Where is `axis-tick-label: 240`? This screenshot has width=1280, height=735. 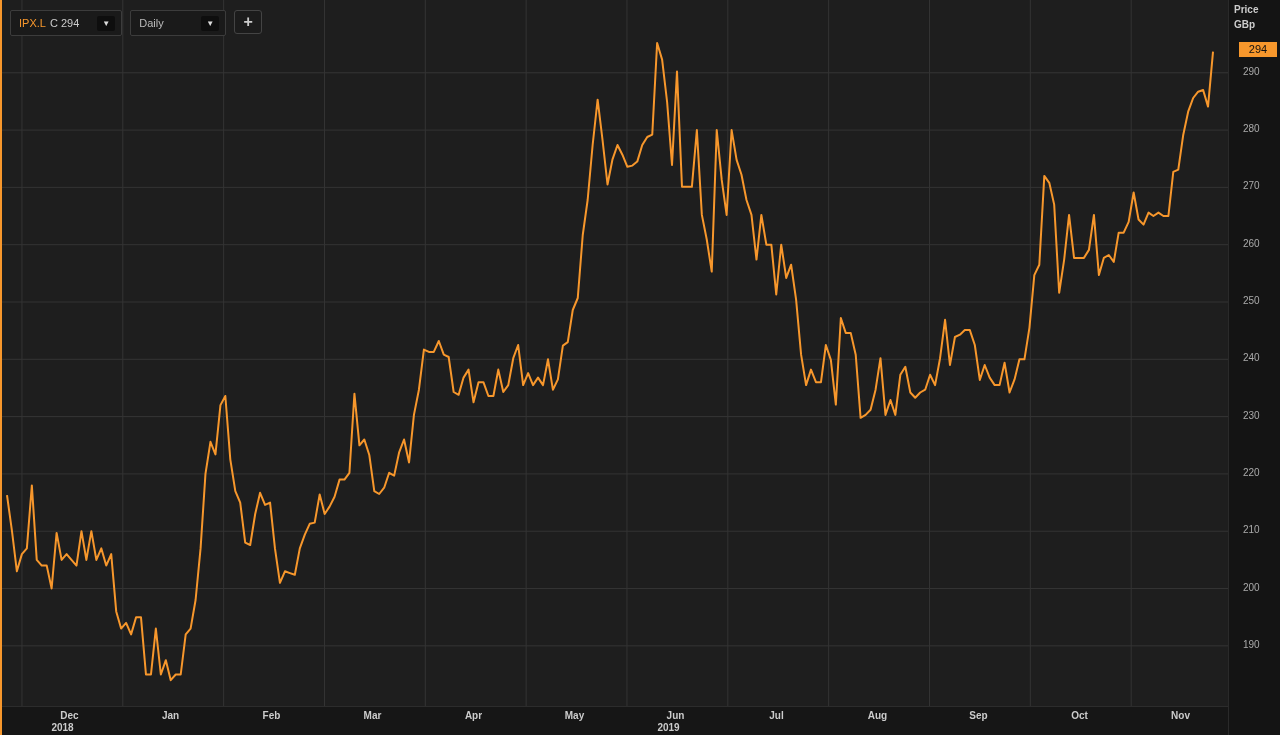
axis-tick-label: 240 is located at coordinates (1251, 358).